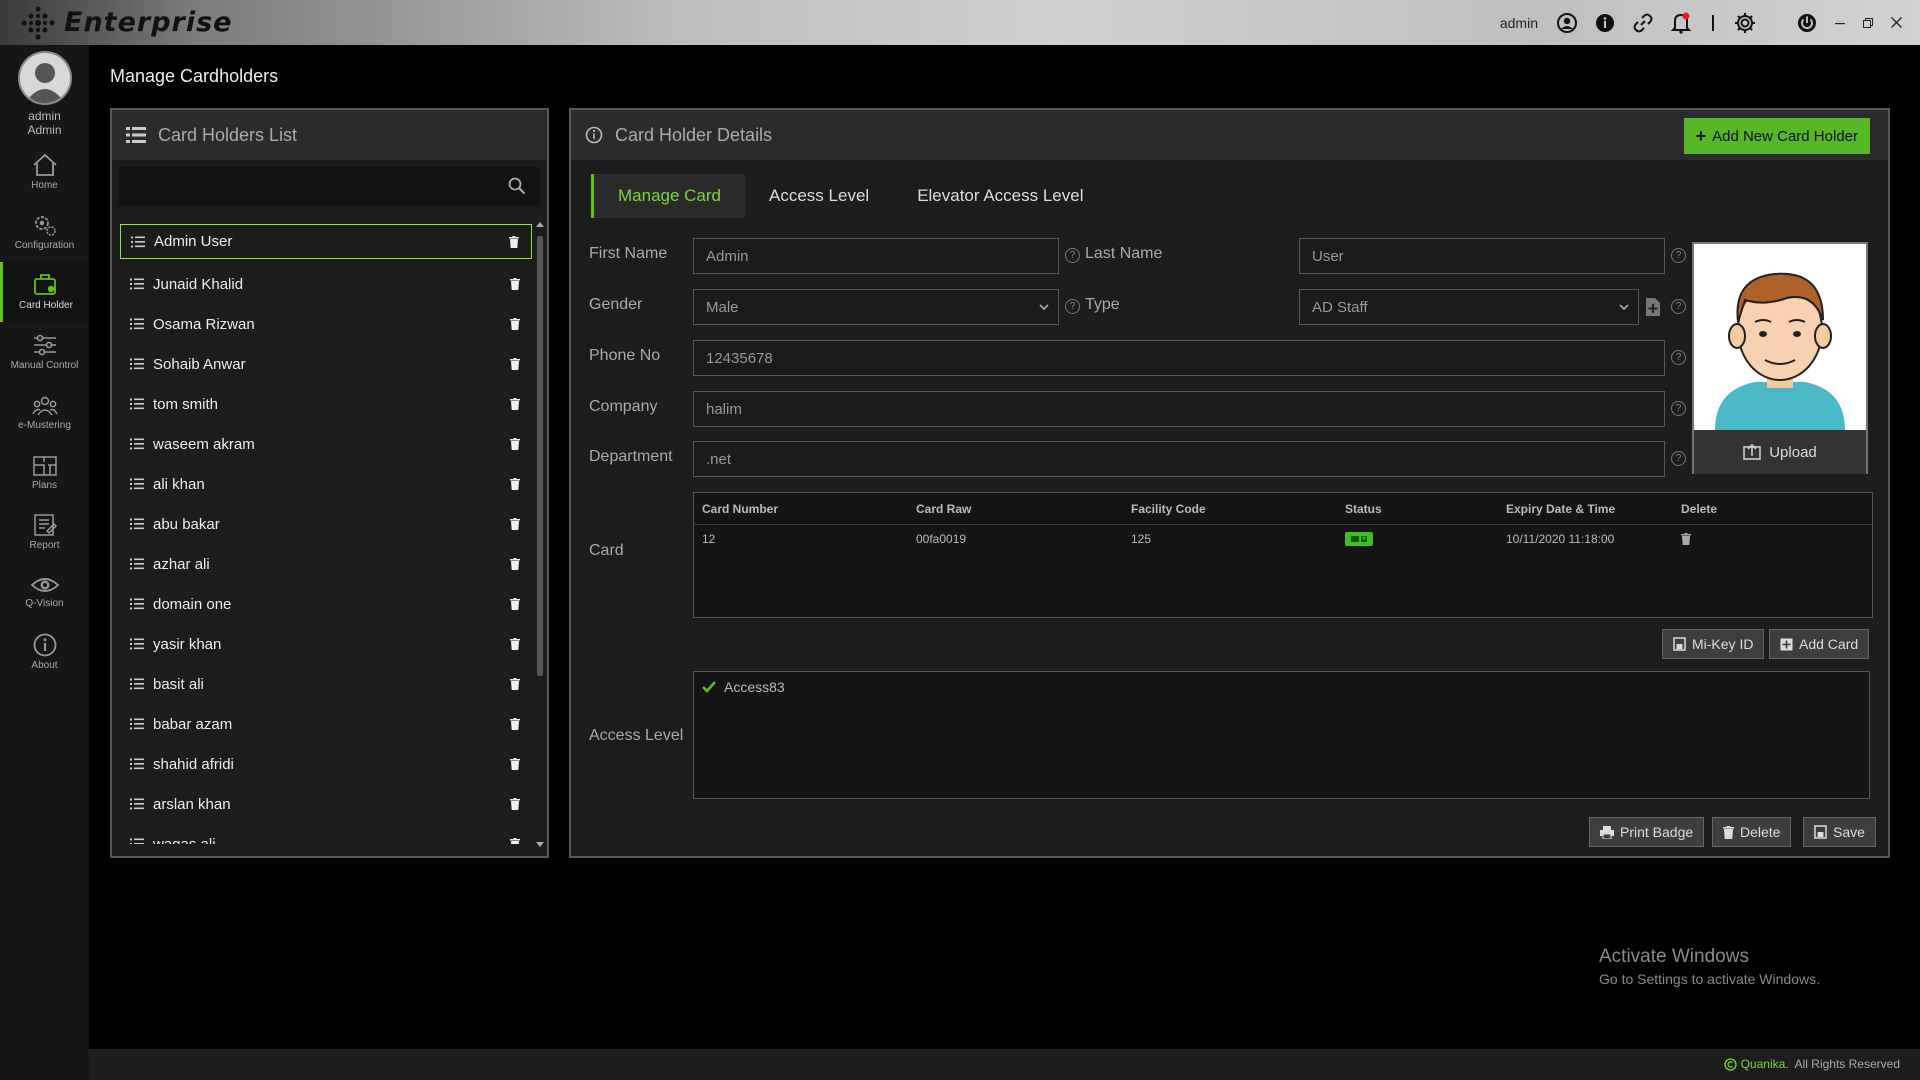  I want to click on add-card-button: Add Card, so click(1819, 644).